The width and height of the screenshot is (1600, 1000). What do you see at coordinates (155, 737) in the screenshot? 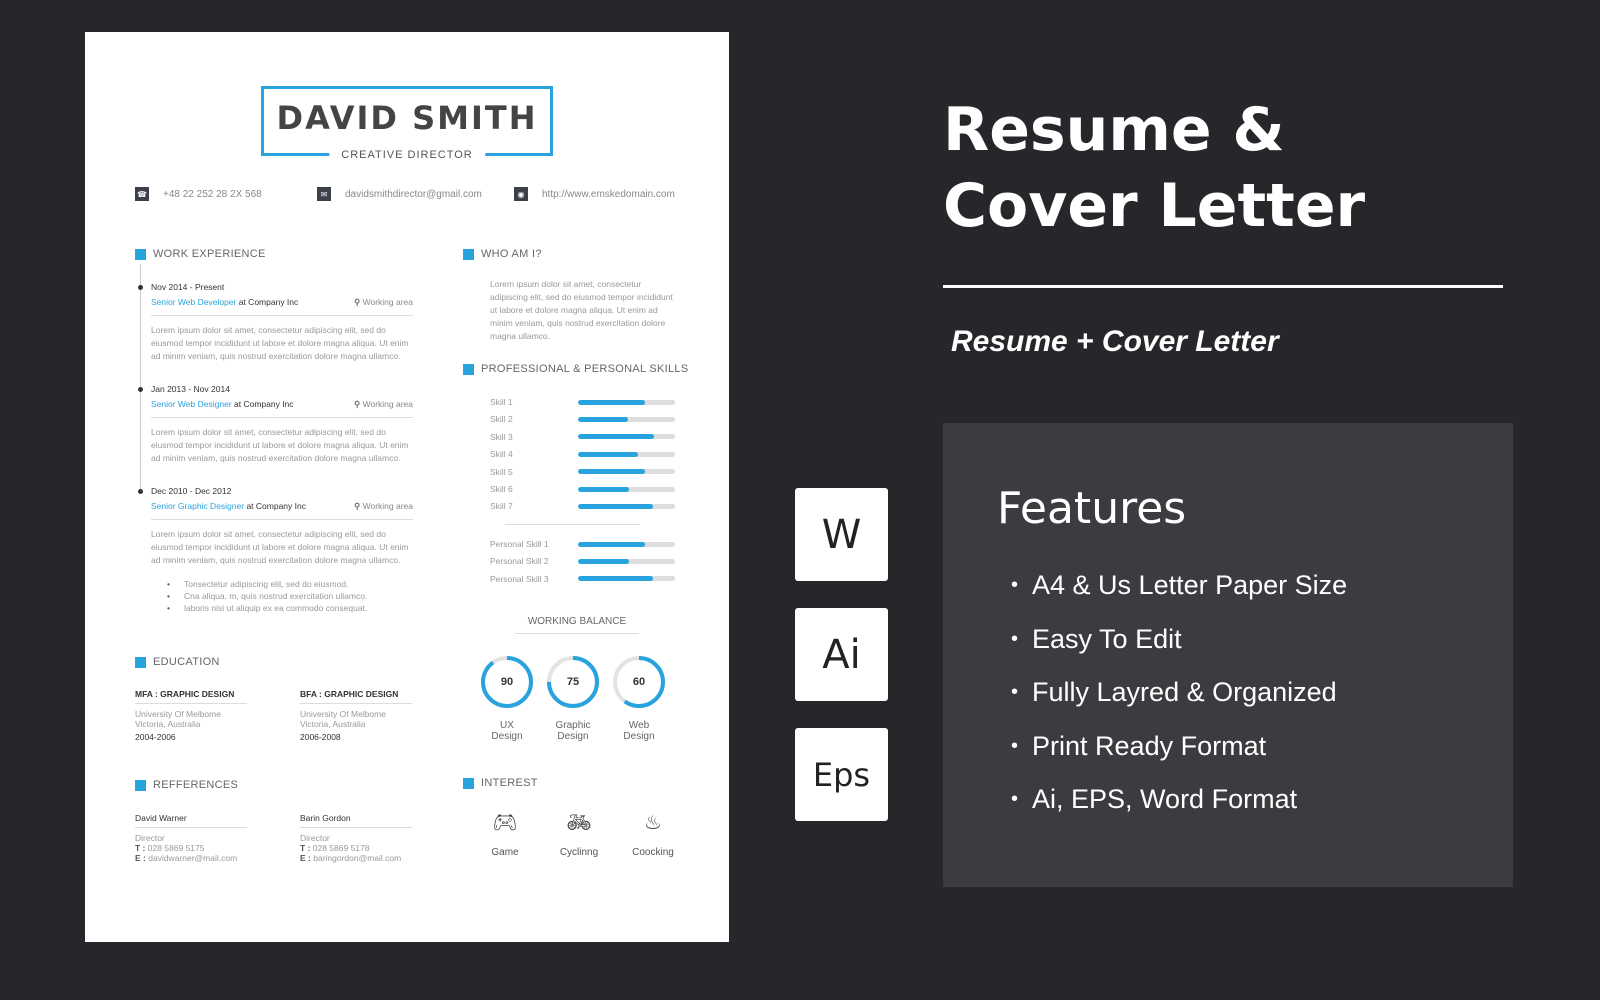
I see `years: 2004-2006` at bounding box center [155, 737].